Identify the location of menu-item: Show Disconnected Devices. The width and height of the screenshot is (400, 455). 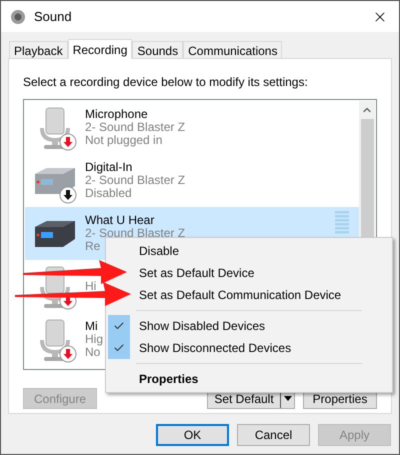
(264, 348).